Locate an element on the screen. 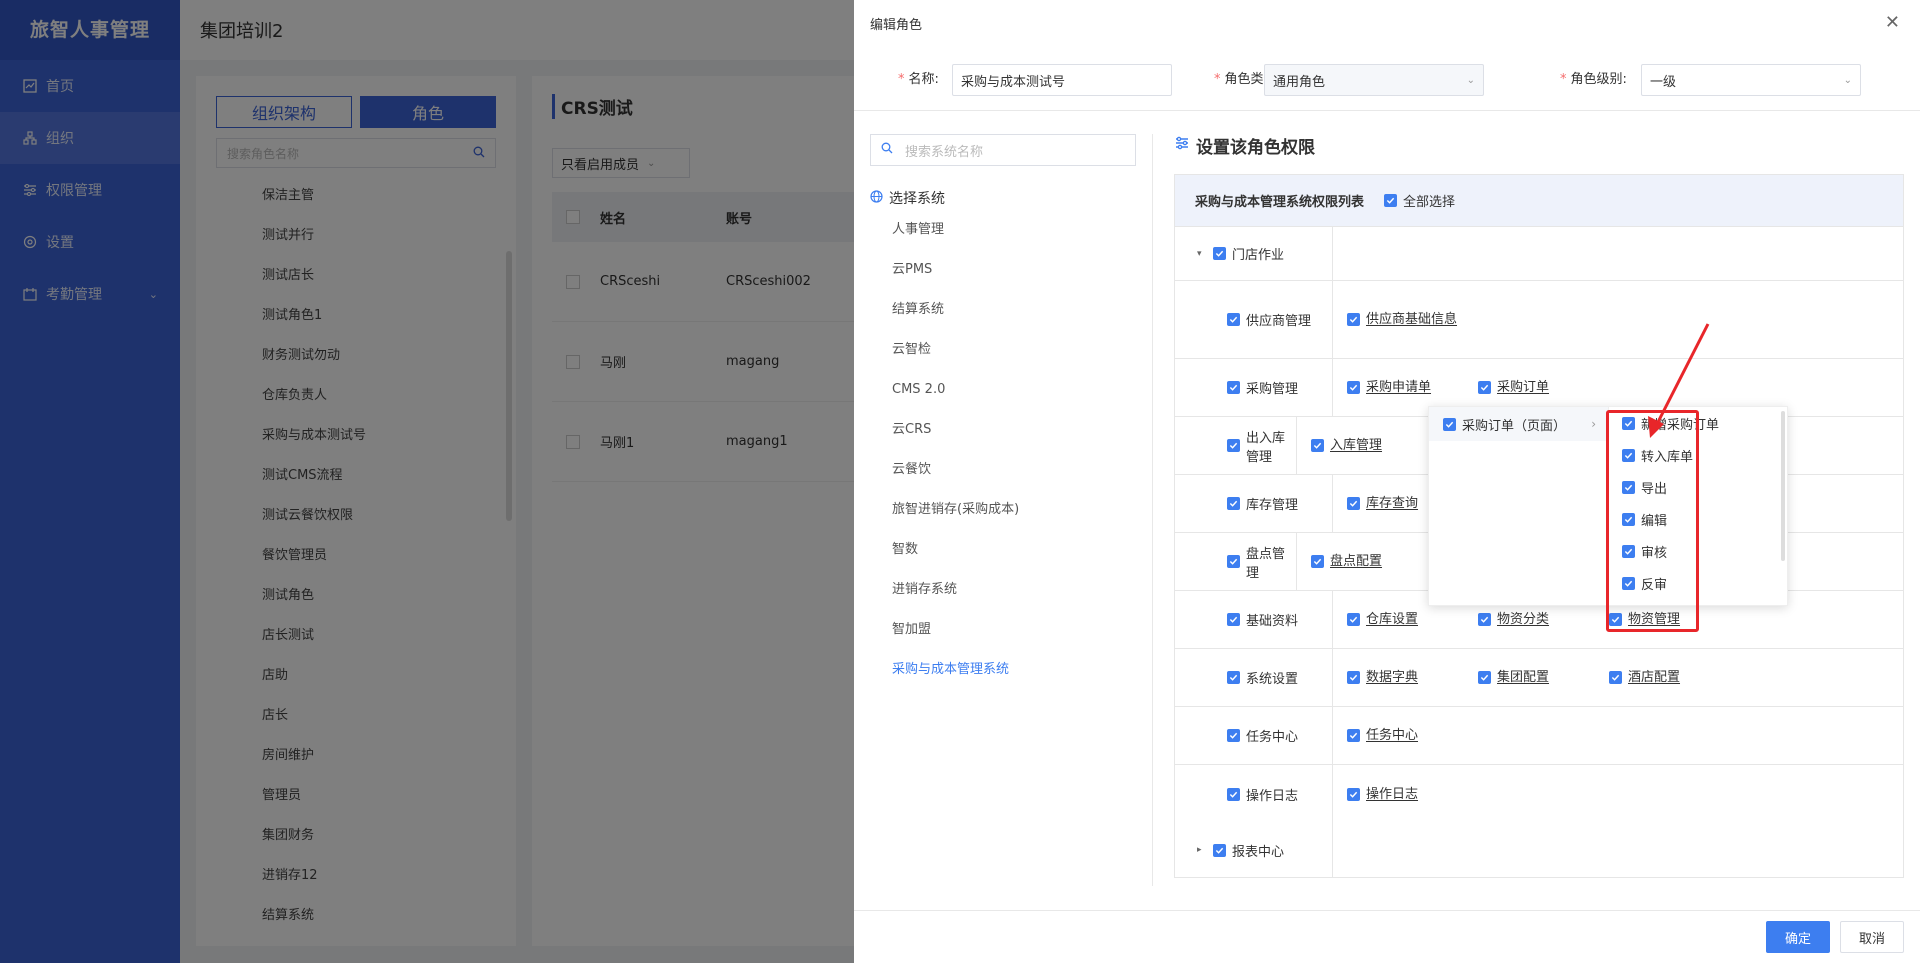 The height and width of the screenshot is (963, 1920). role-form: * 名称: 采购与成本测试号 * 角色类型: 通用角色 ⌄ * 角色级别: 一级 ⌄ is located at coordinates (1387, 81).